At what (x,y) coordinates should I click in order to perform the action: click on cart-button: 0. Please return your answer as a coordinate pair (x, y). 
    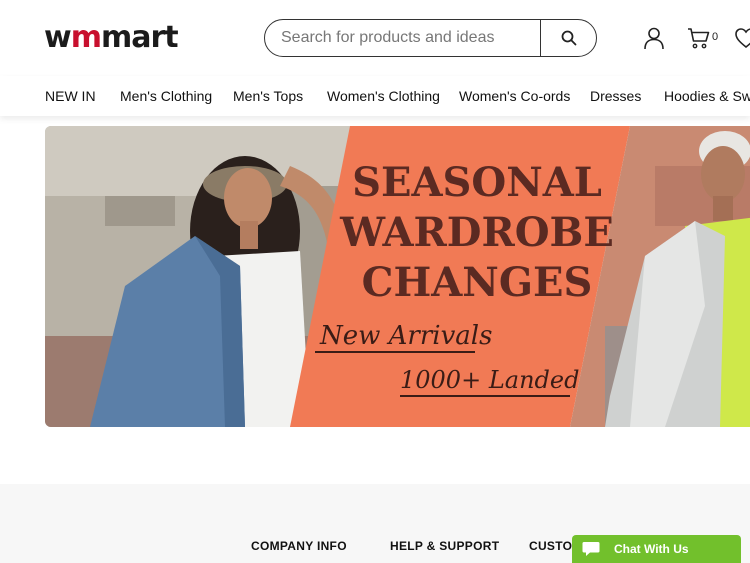
    Looking at the image, I should click on (707, 38).